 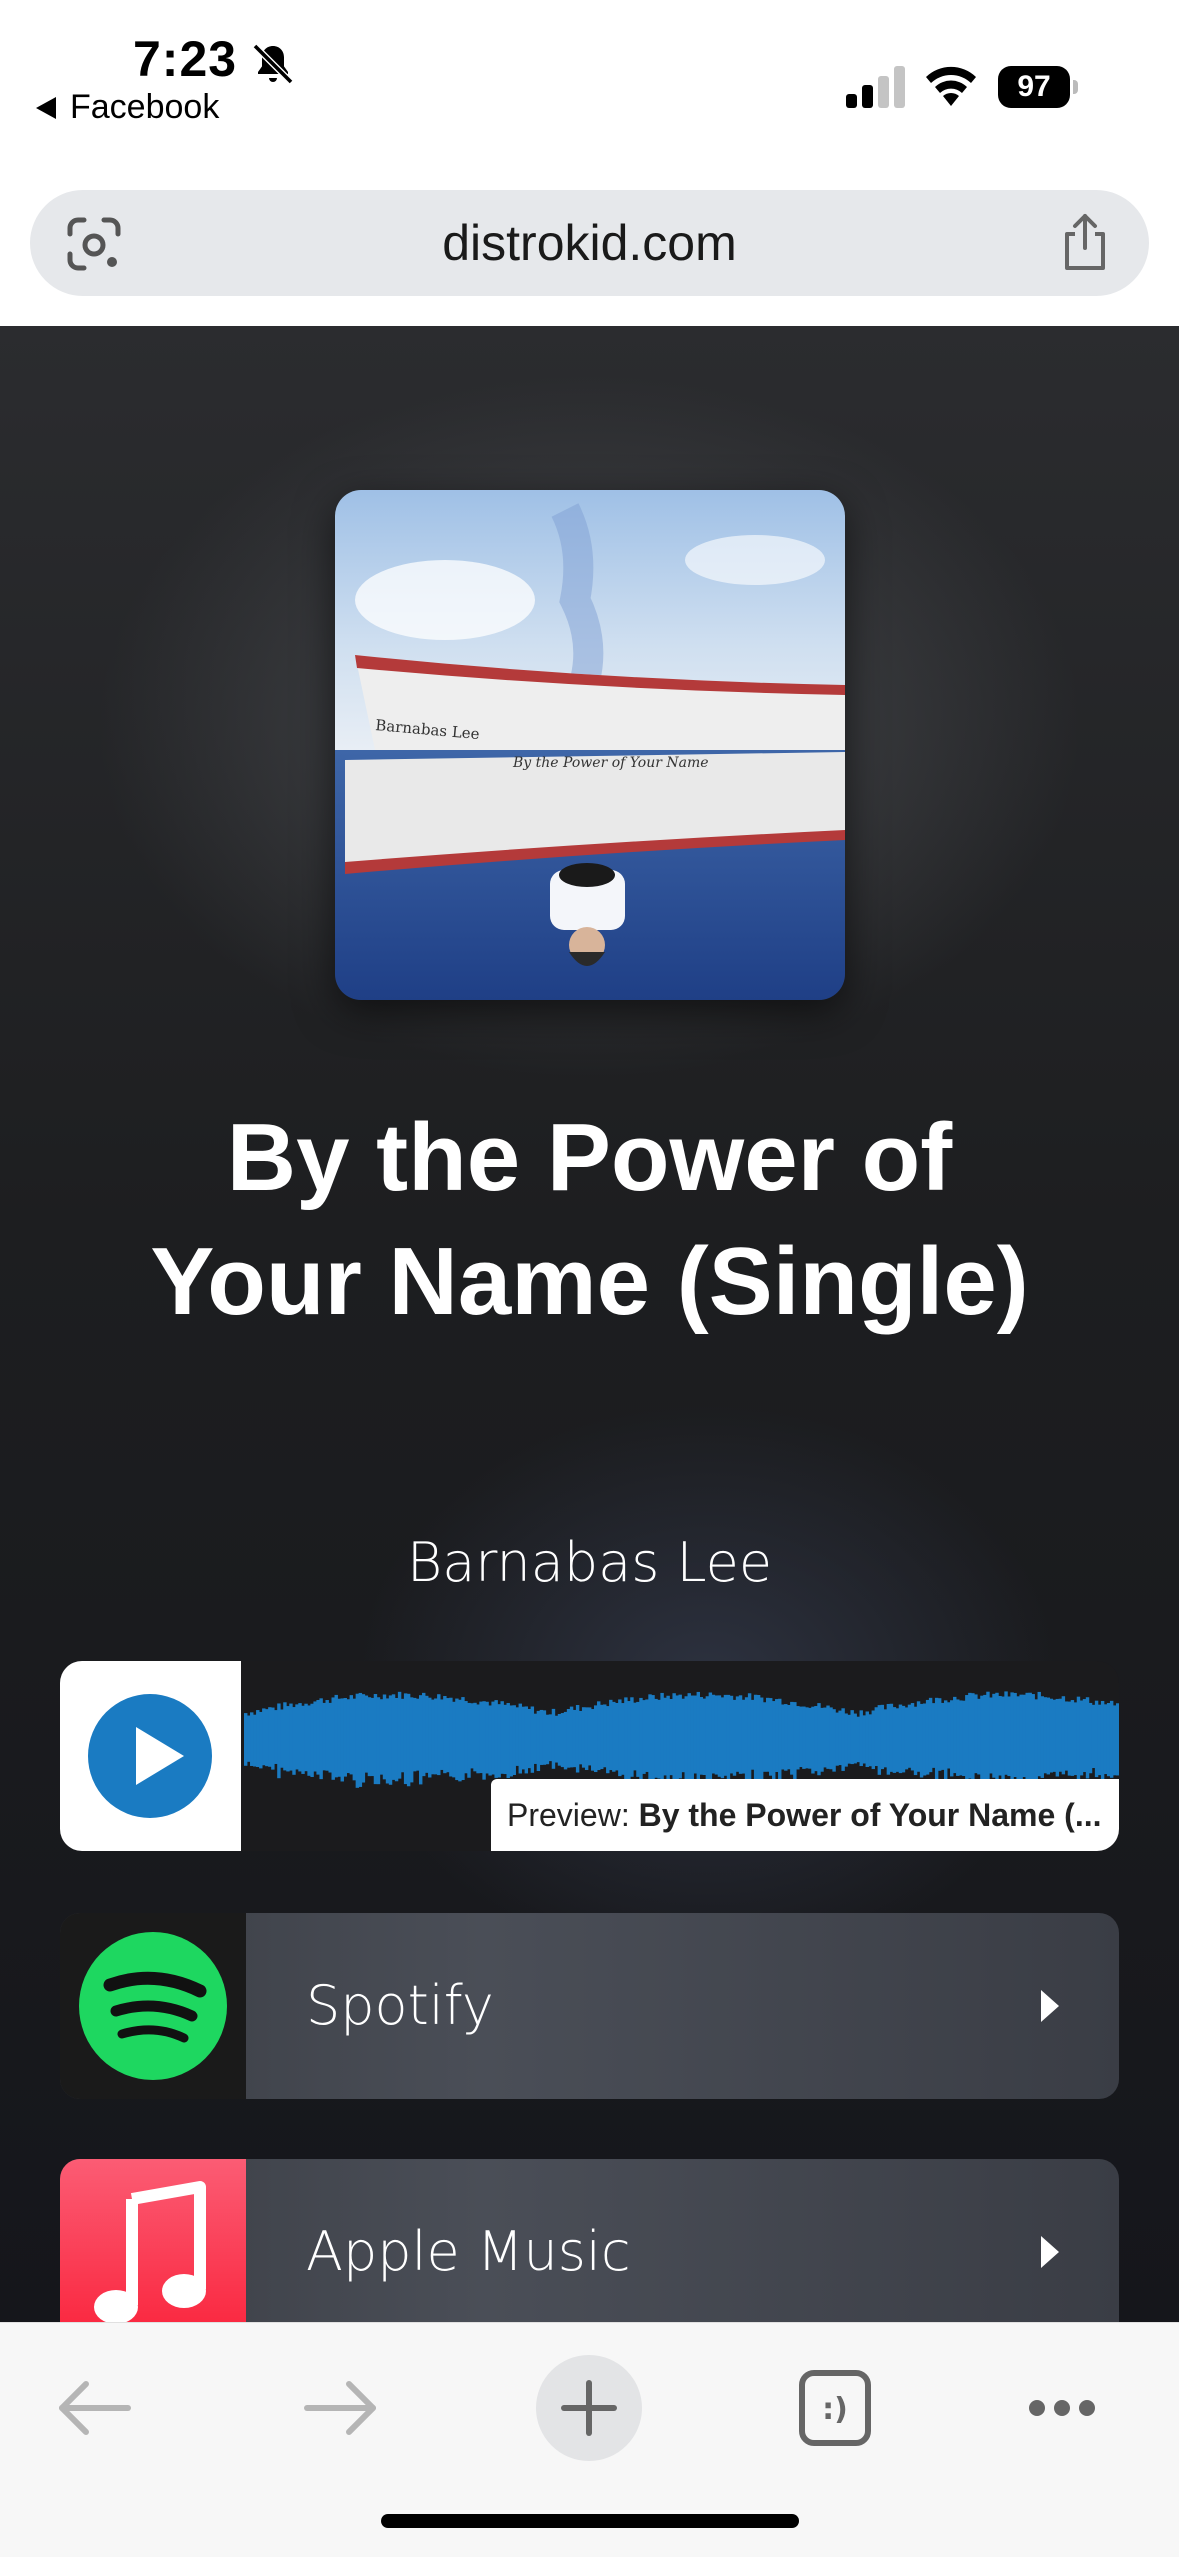 I want to click on back-arrow-icon, so click(x=95, y=2408).